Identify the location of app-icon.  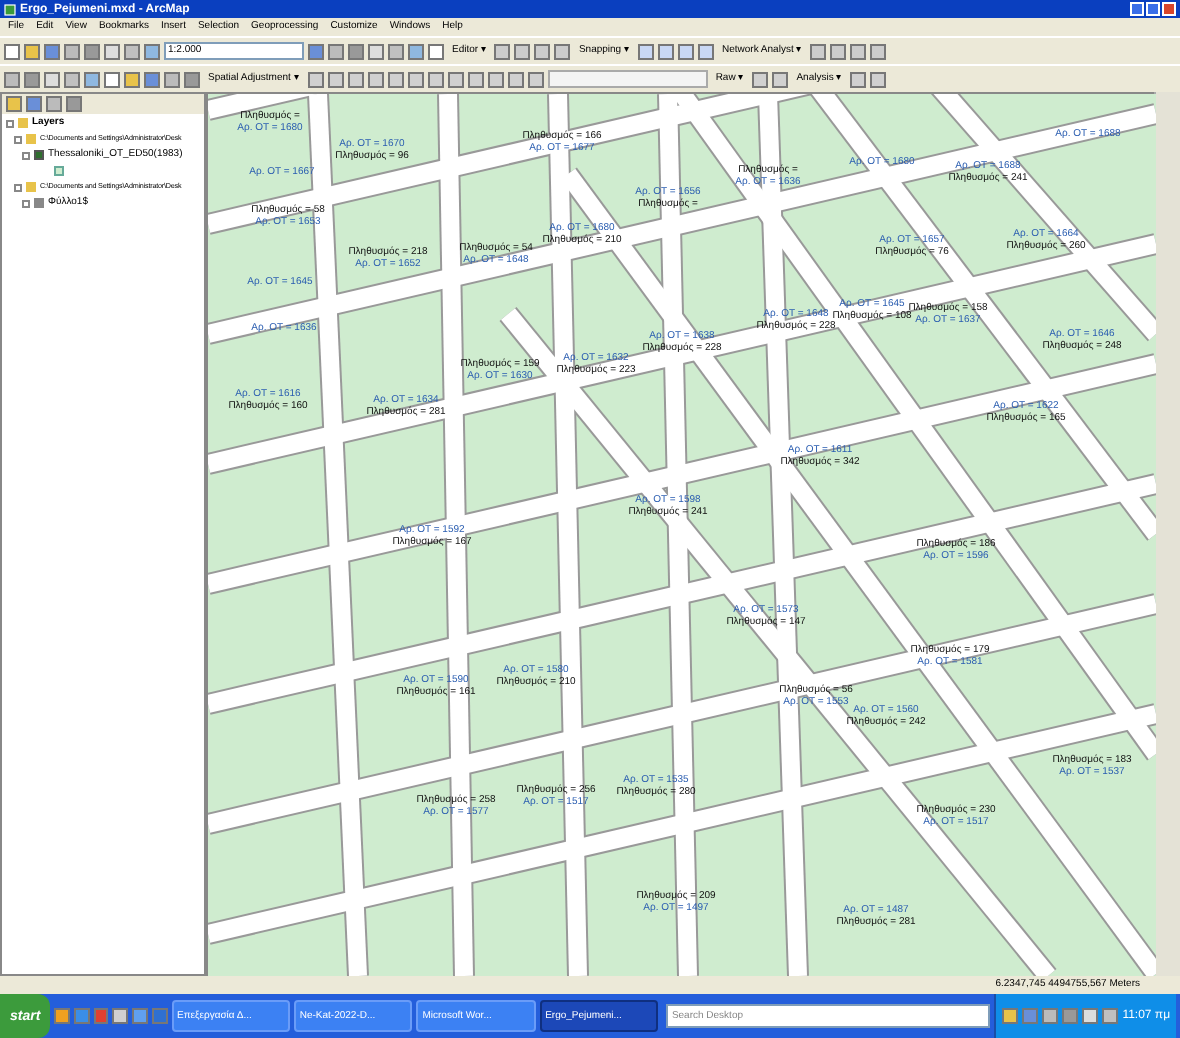
(10, 9).